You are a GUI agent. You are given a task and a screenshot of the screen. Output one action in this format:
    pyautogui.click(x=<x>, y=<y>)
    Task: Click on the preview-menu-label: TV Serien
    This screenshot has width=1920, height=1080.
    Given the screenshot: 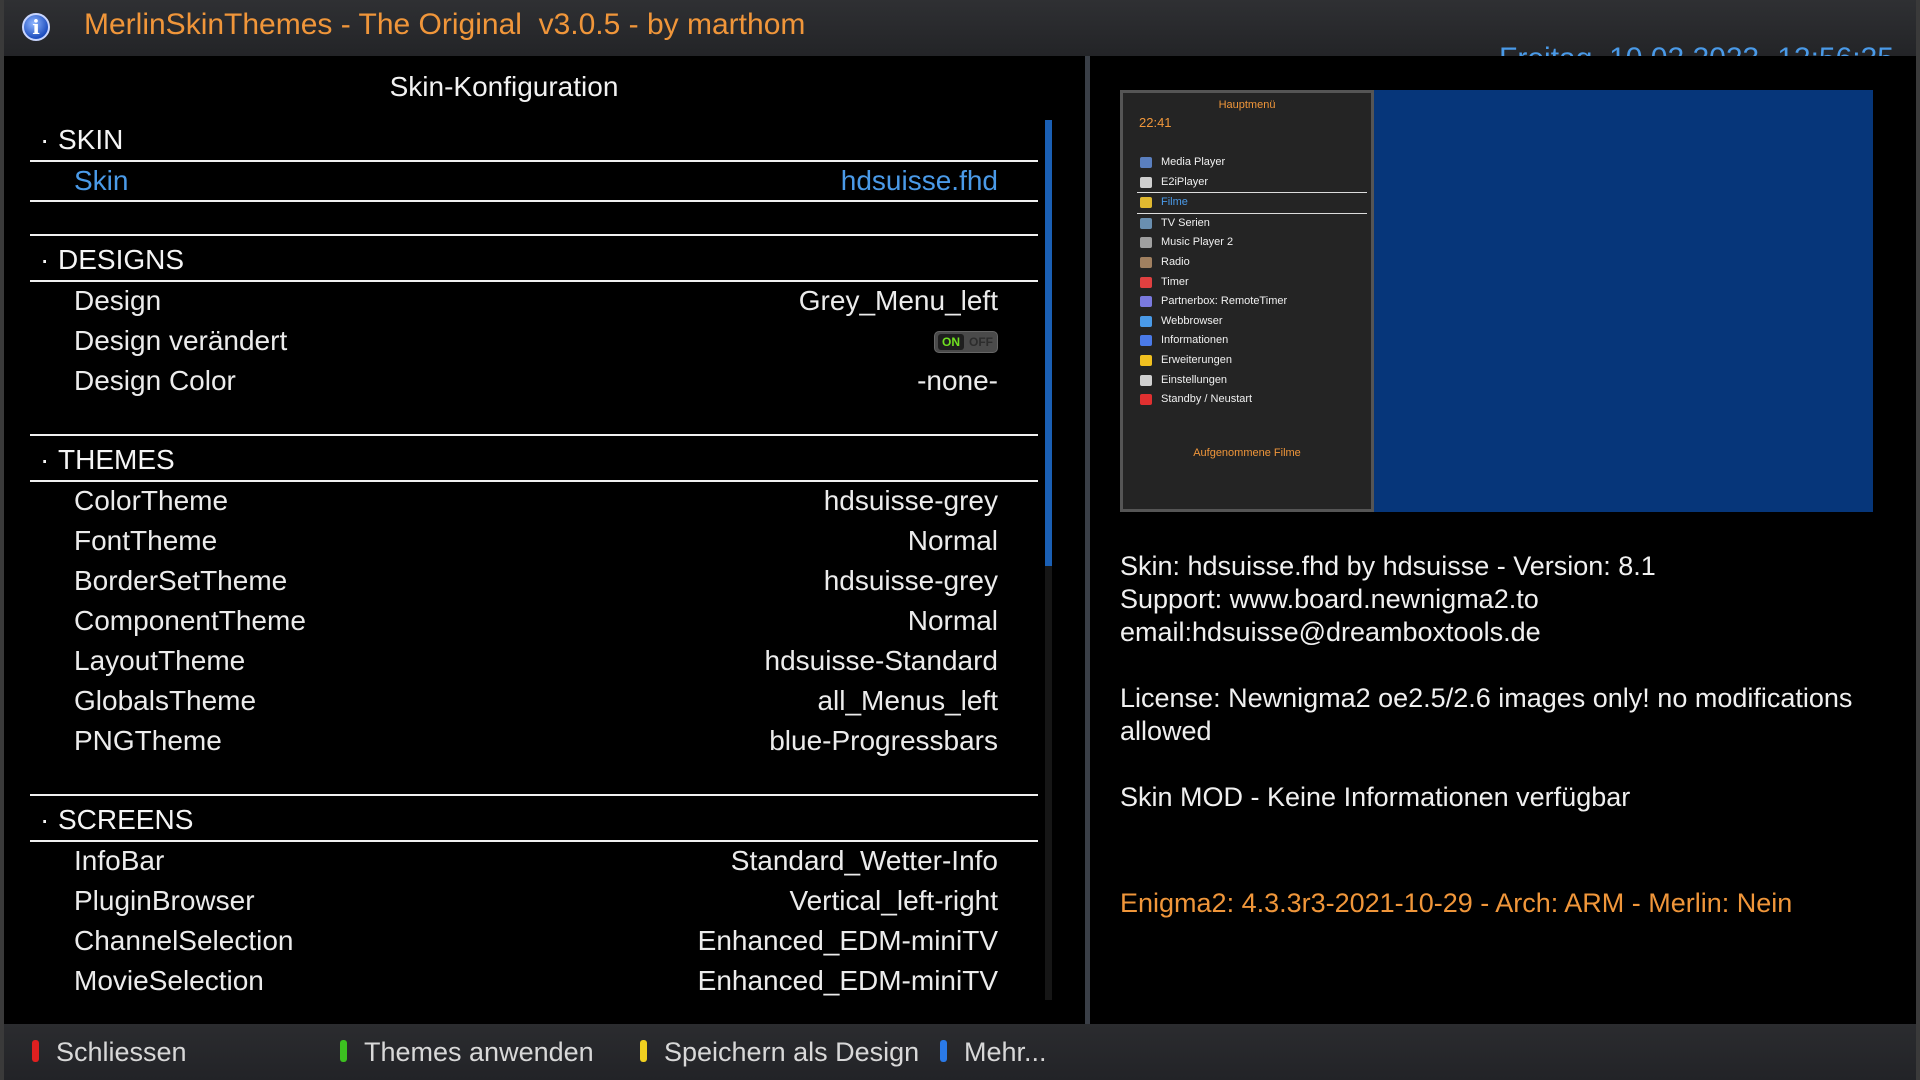 What is the action you would take?
    pyautogui.click(x=1185, y=222)
    